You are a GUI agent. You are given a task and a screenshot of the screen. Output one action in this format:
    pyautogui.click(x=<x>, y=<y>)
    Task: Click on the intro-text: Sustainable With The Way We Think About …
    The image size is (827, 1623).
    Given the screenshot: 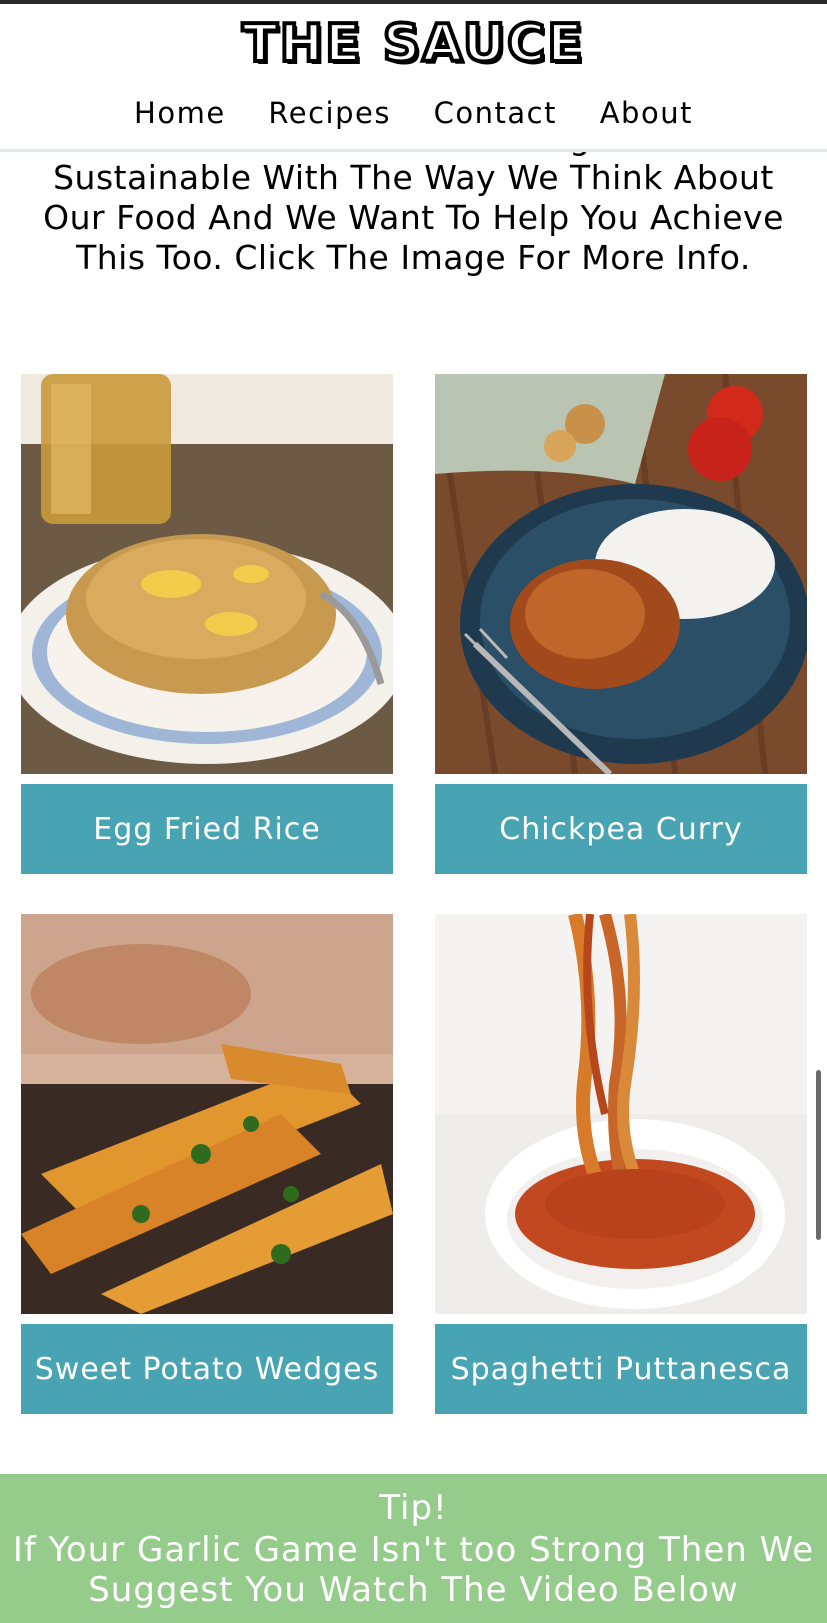 What is the action you would take?
    pyautogui.click(x=413, y=217)
    